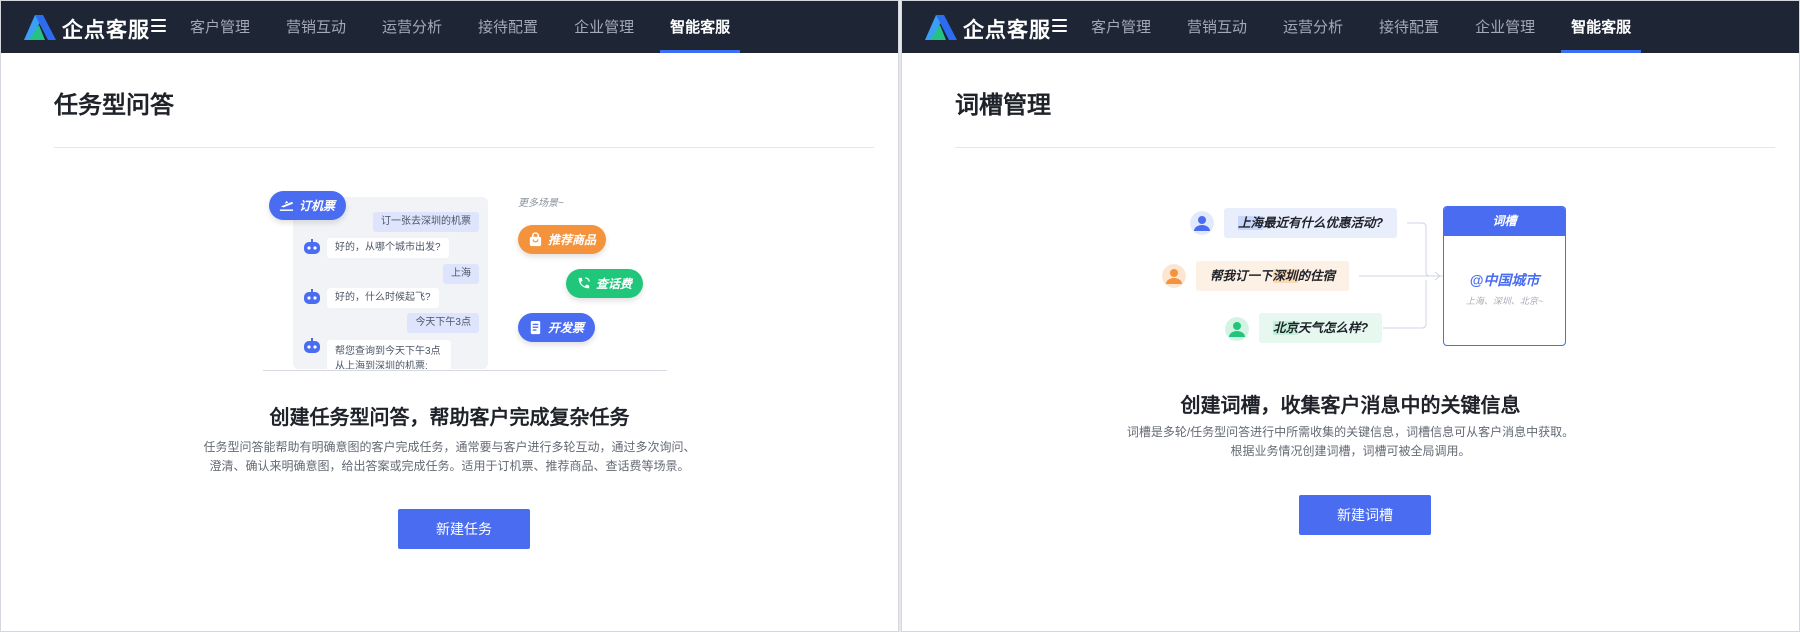 This screenshot has height=632, width=1800. I want to click on nav-reception-config: 接待配置, so click(508, 27).